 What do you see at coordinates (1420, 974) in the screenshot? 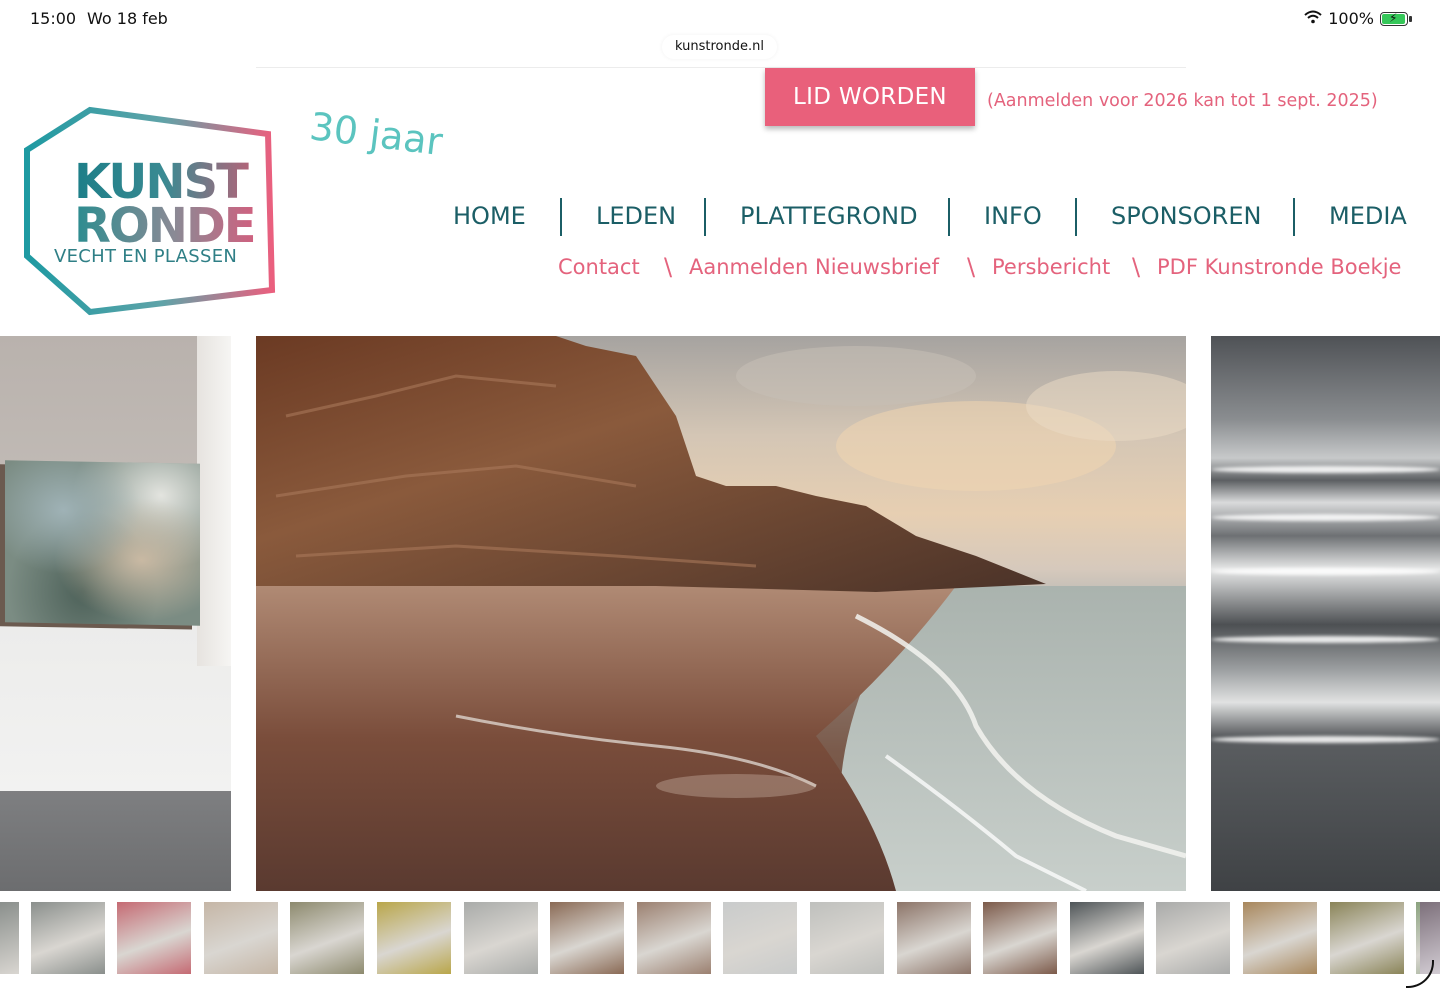
I see `scroll-indicator-icon` at bounding box center [1420, 974].